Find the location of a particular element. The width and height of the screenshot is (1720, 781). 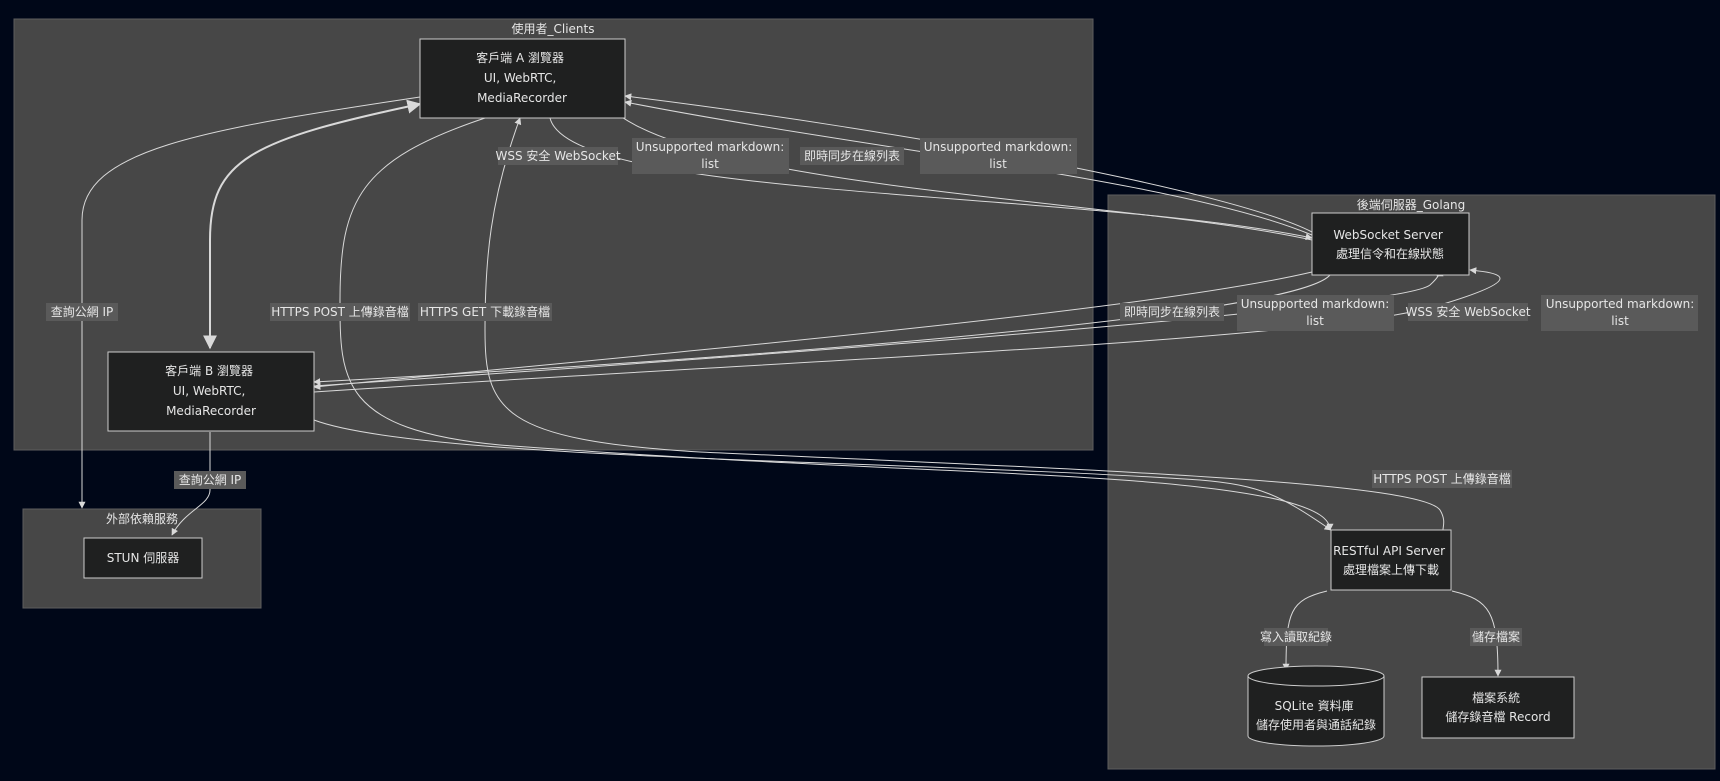

cluster-external-title: 外部依賴服務 is located at coordinates (142, 518).